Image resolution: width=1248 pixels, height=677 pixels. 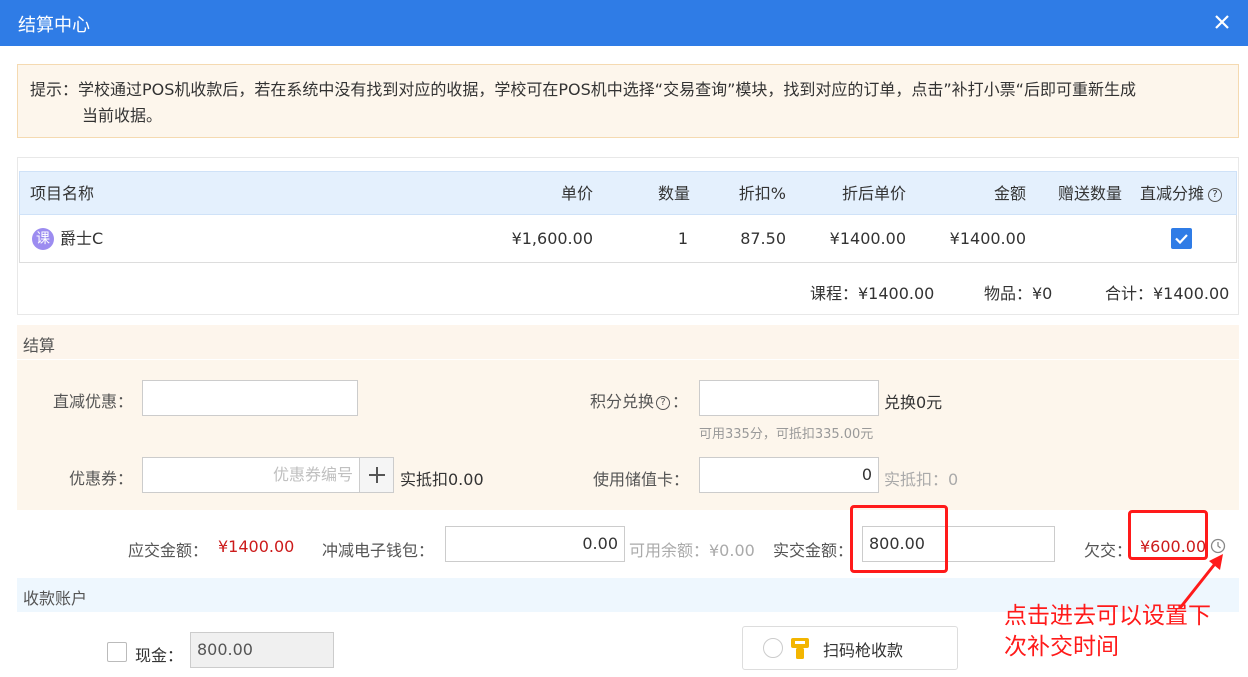 I want to click on points-label: 积分兑换?：, so click(x=639, y=400).